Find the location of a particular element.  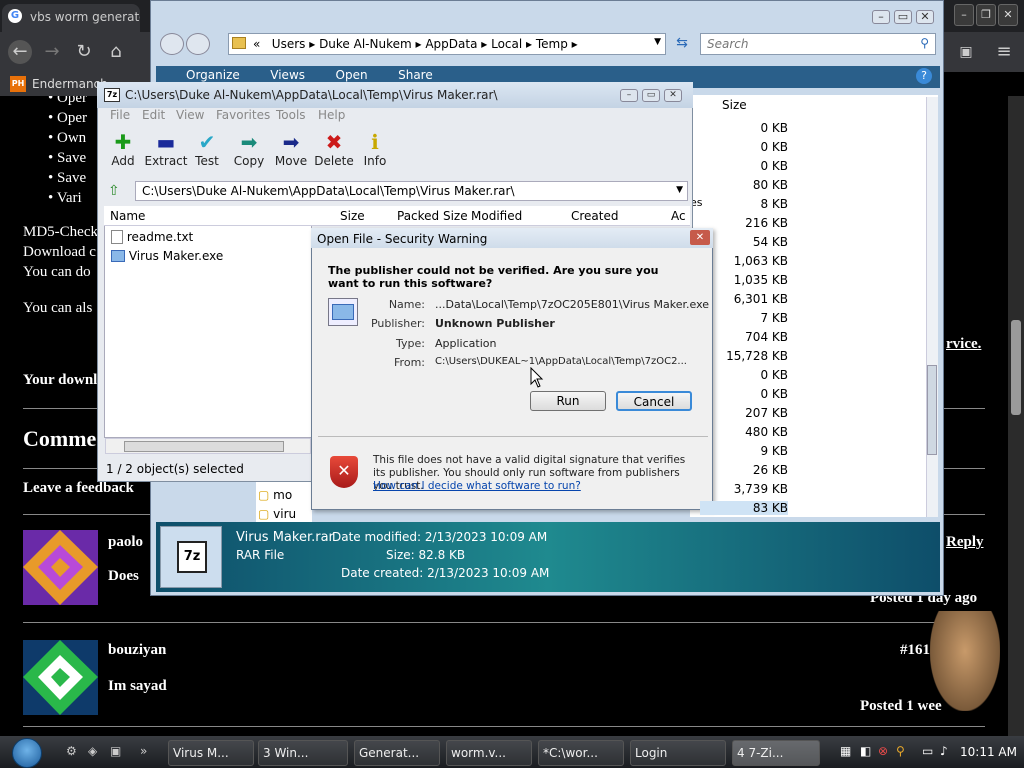

expand-icon: » is located at coordinates (143, 751).